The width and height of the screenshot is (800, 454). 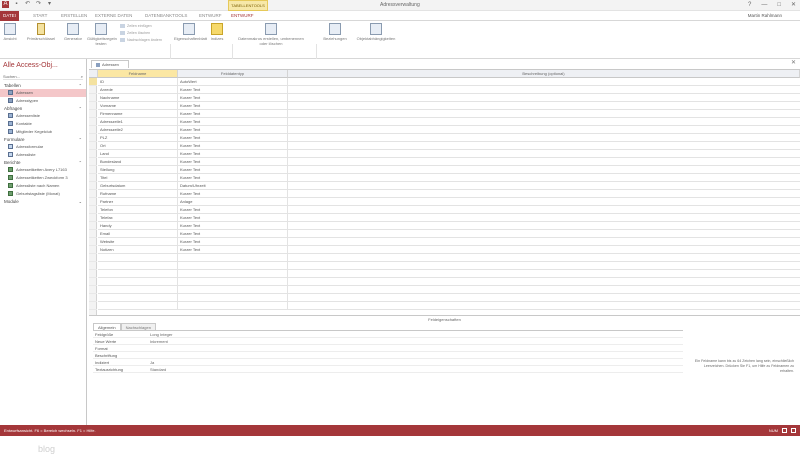 I want to click on data-type-cell: Datum/Uhrzeit, so click(x=233, y=186).